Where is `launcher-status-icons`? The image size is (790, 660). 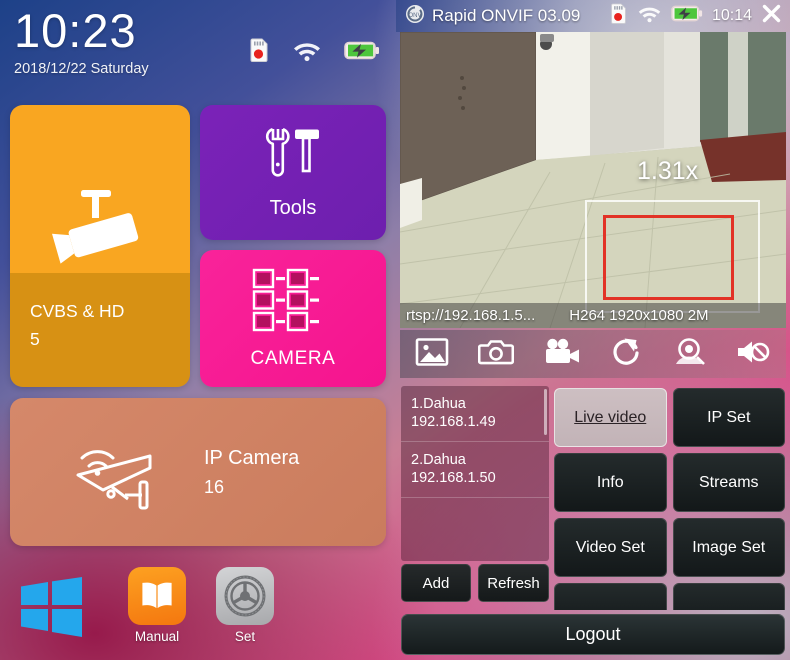 launcher-status-icons is located at coordinates (314, 52).